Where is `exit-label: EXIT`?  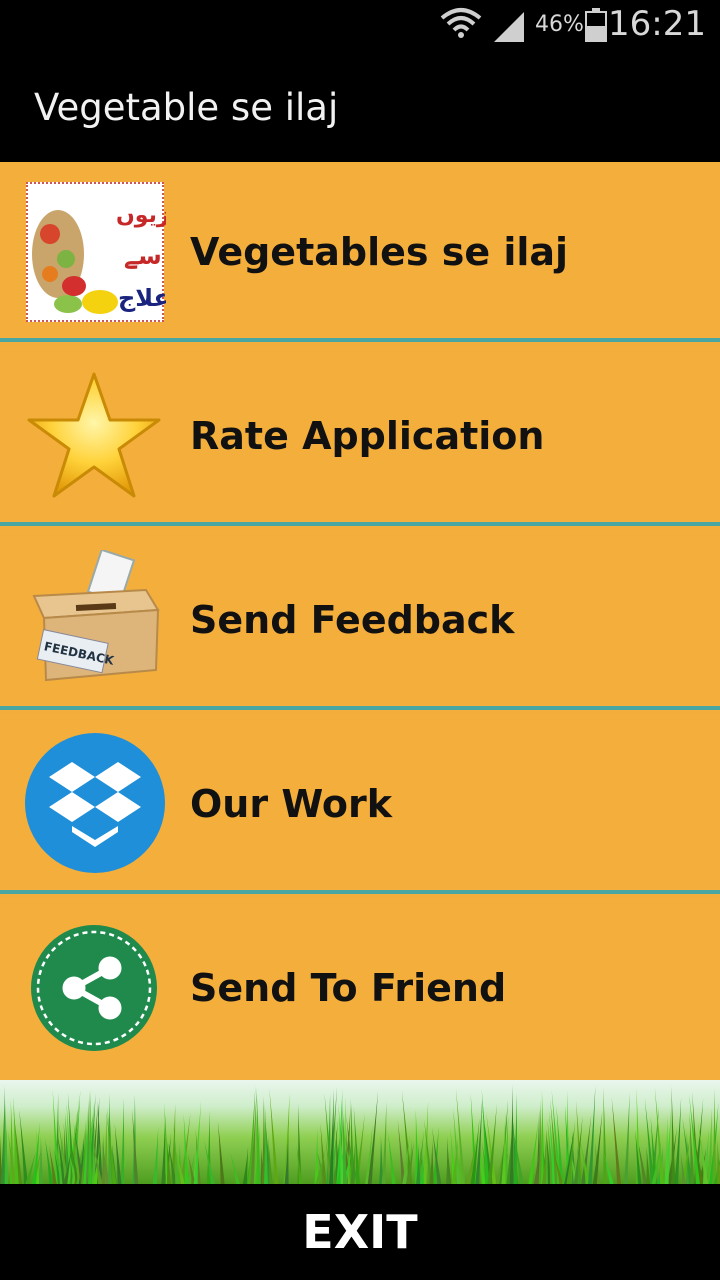
exit-label: EXIT is located at coordinates (360, 1232).